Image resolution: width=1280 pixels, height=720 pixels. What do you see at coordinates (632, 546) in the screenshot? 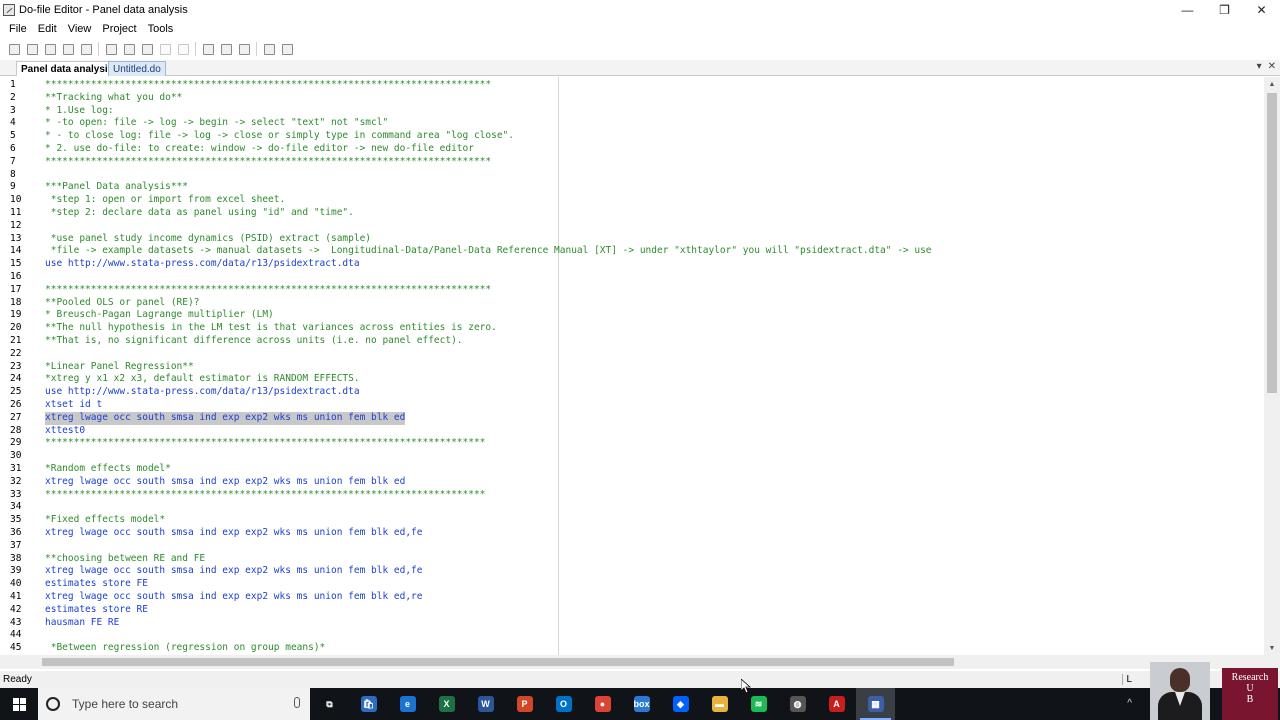
I see `code-line: 37` at bounding box center [632, 546].